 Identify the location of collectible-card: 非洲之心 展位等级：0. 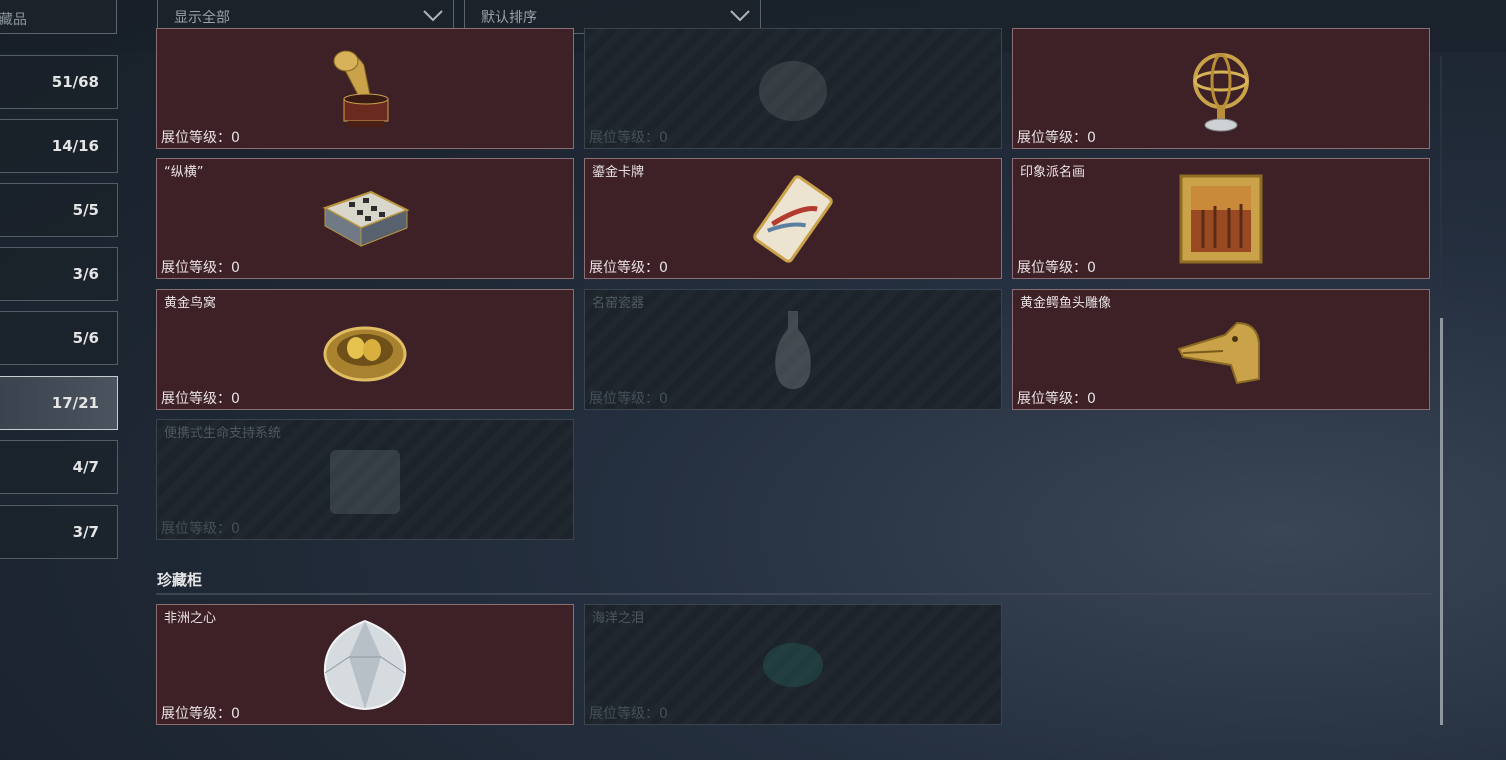
(365, 664).